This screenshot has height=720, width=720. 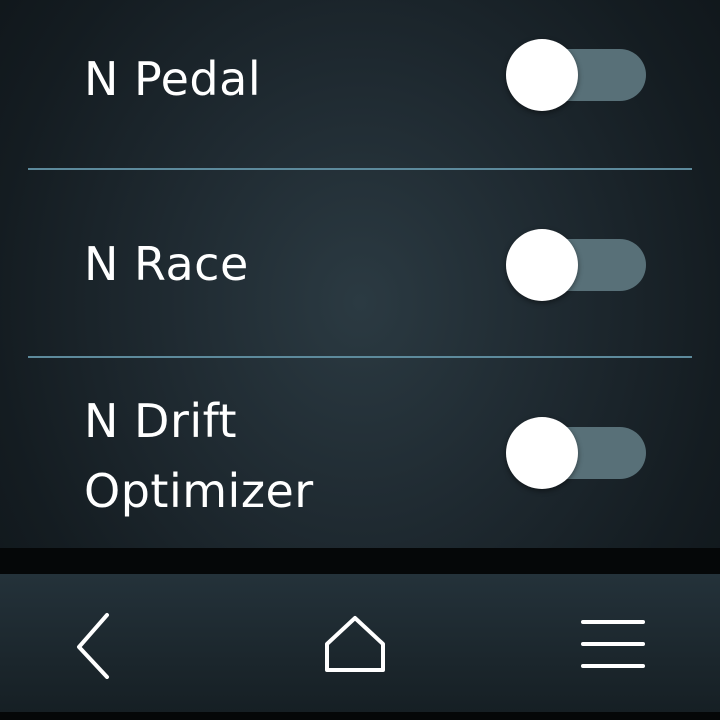 What do you see at coordinates (166, 264) in the screenshot?
I see `setting-label-n-race: N Race` at bounding box center [166, 264].